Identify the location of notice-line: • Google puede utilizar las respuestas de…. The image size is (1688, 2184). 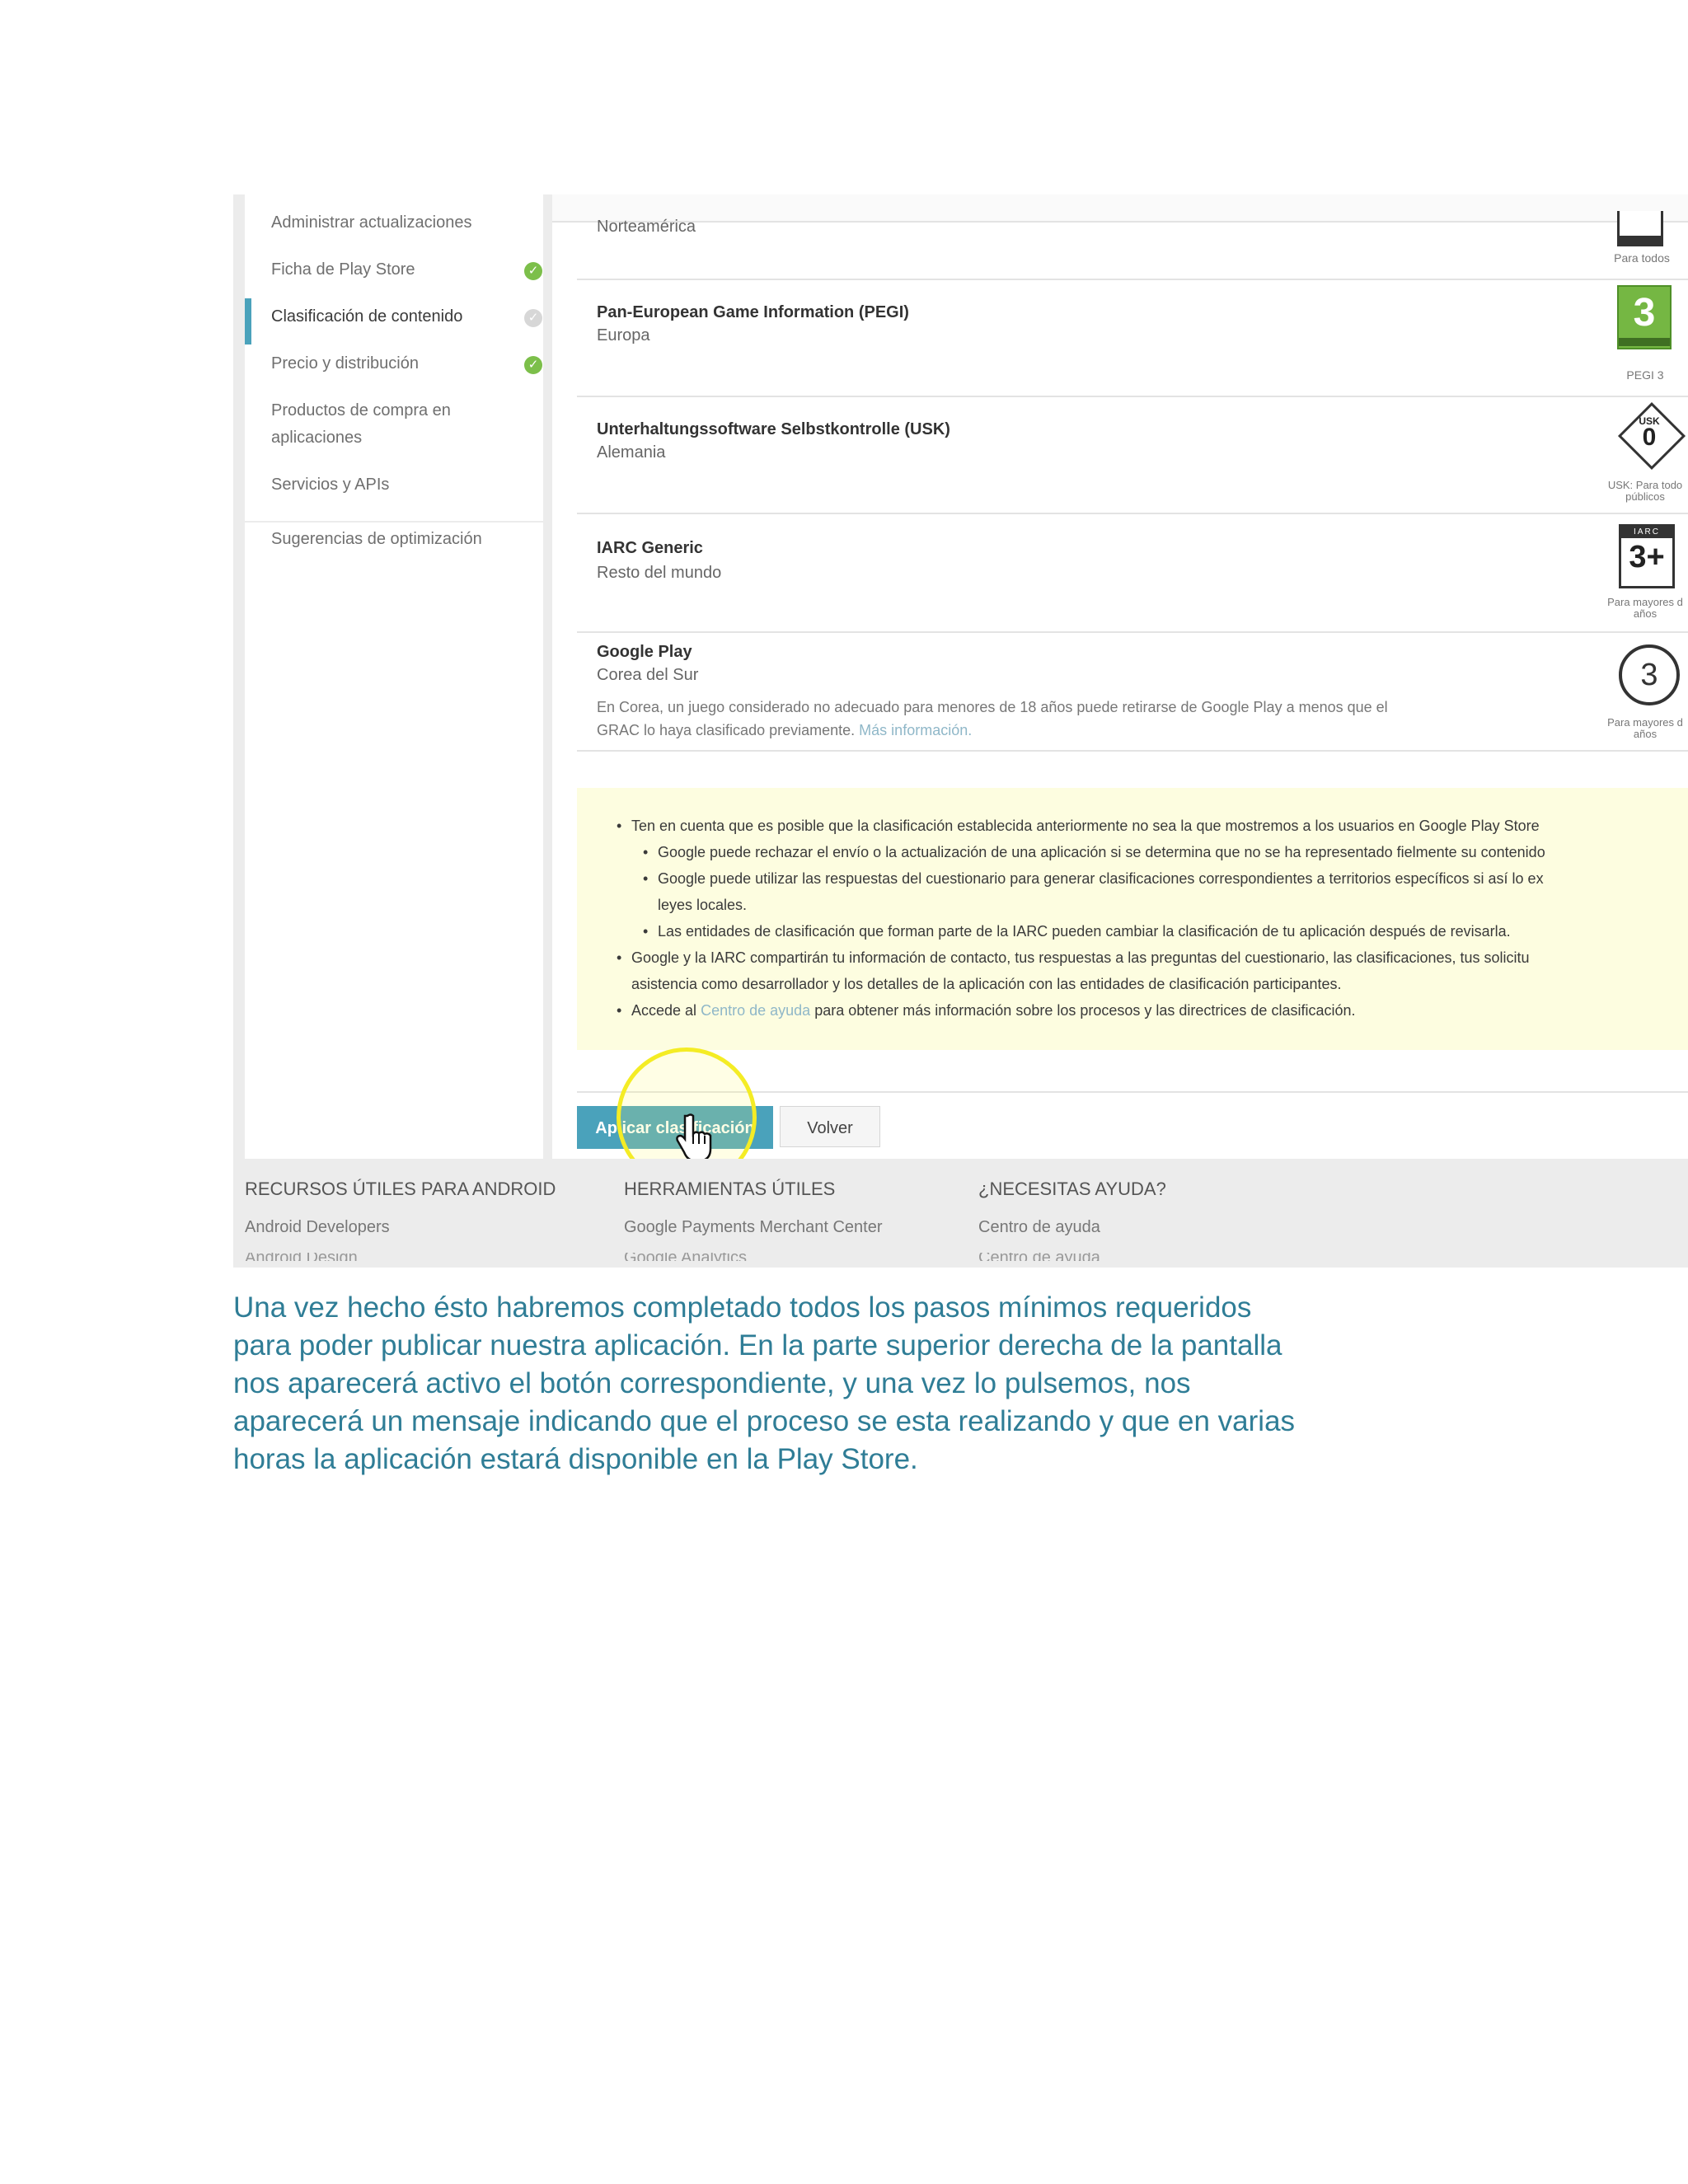
(1094, 878).